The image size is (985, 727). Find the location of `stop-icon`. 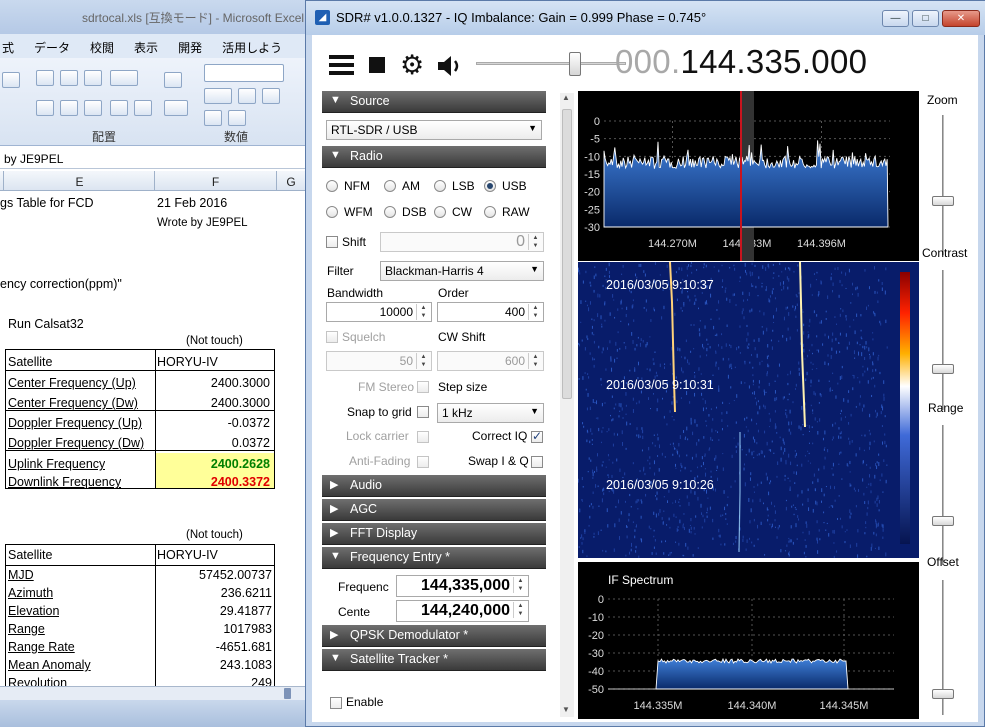

stop-icon is located at coordinates (377, 65).